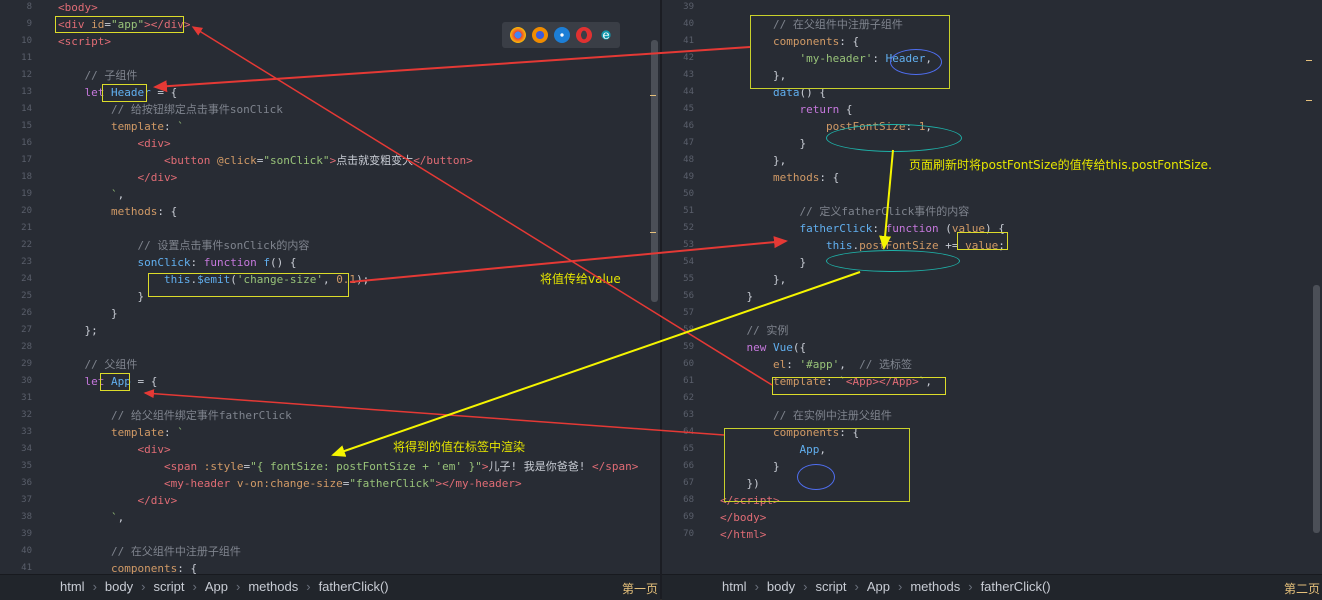 This screenshot has width=1322, height=600. What do you see at coordinates (26, 432) in the screenshot?
I see `line-number: 33` at bounding box center [26, 432].